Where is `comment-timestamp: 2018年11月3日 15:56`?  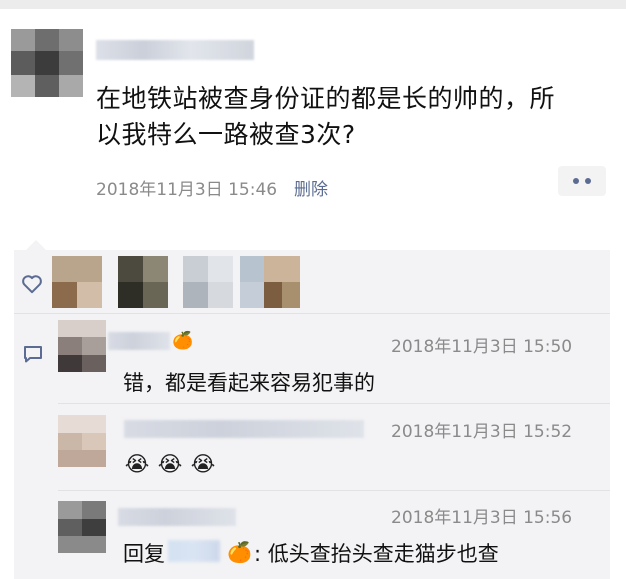
comment-timestamp: 2018年11月3日 15:56 is located at coordinates (482, 518).